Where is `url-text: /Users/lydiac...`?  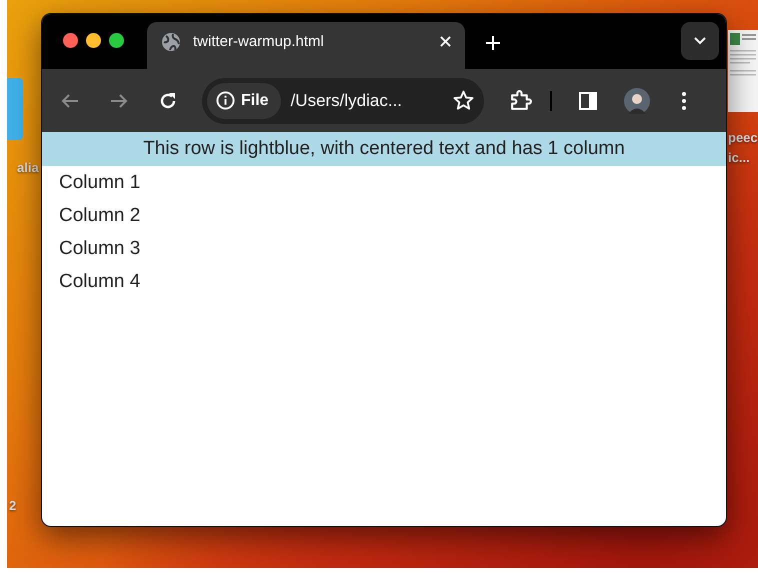
url-text: /Users/lydiac... is located at coordinates (347, 100).